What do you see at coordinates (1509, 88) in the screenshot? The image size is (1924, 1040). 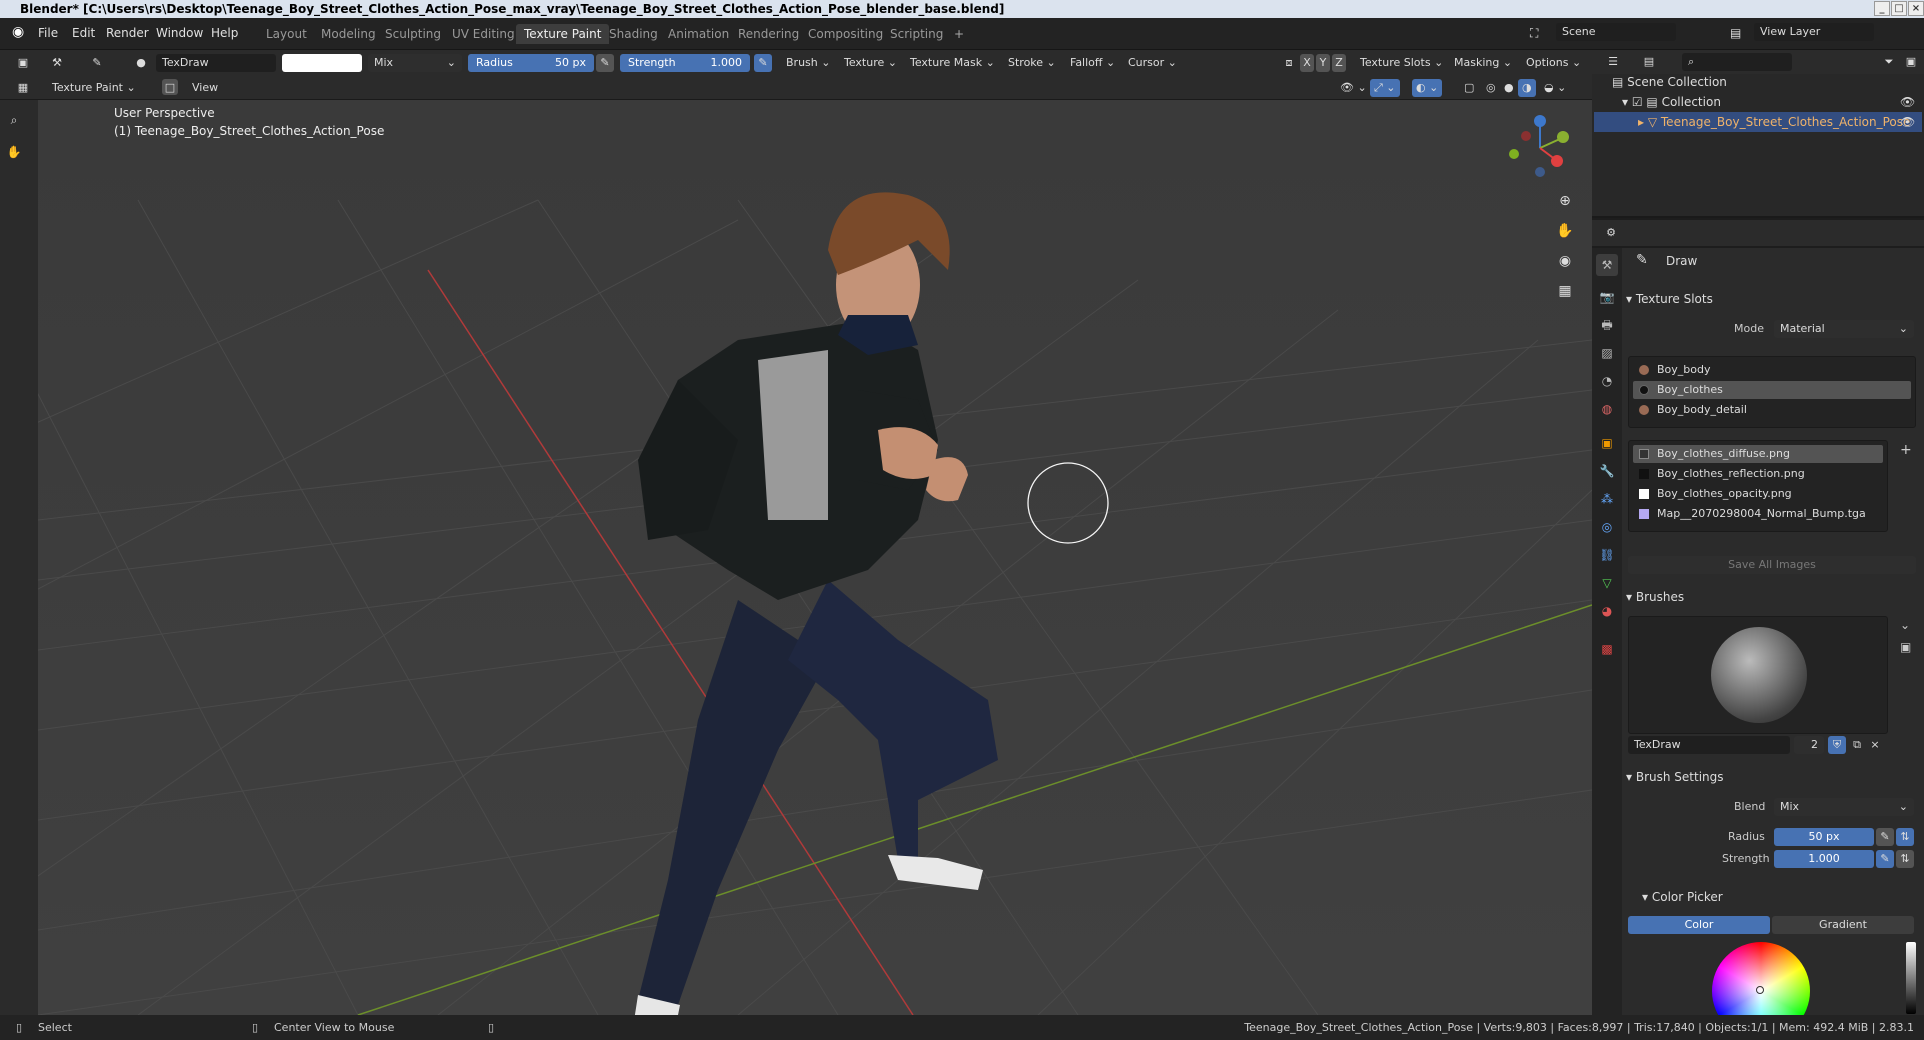 I see `shading-solid-icon: ●` at bounding box center [1509, 88].